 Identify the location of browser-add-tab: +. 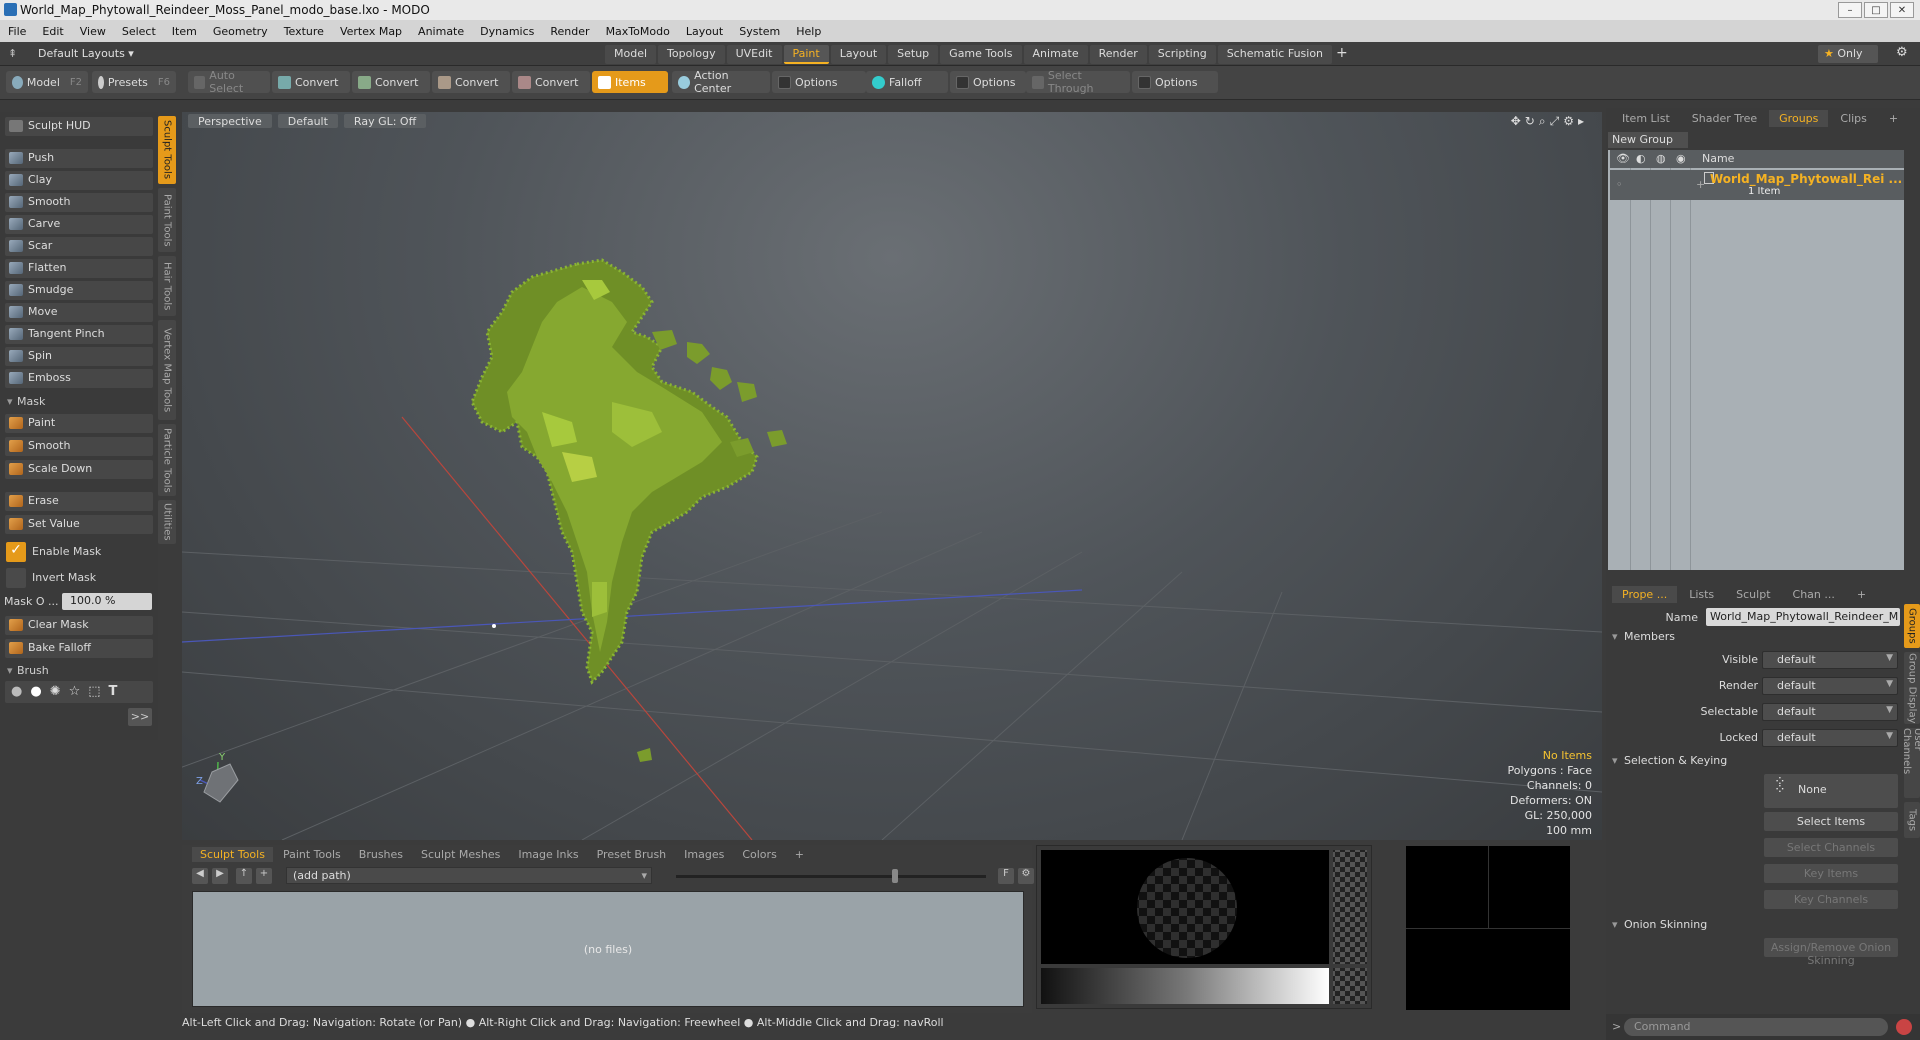
(799, 854).